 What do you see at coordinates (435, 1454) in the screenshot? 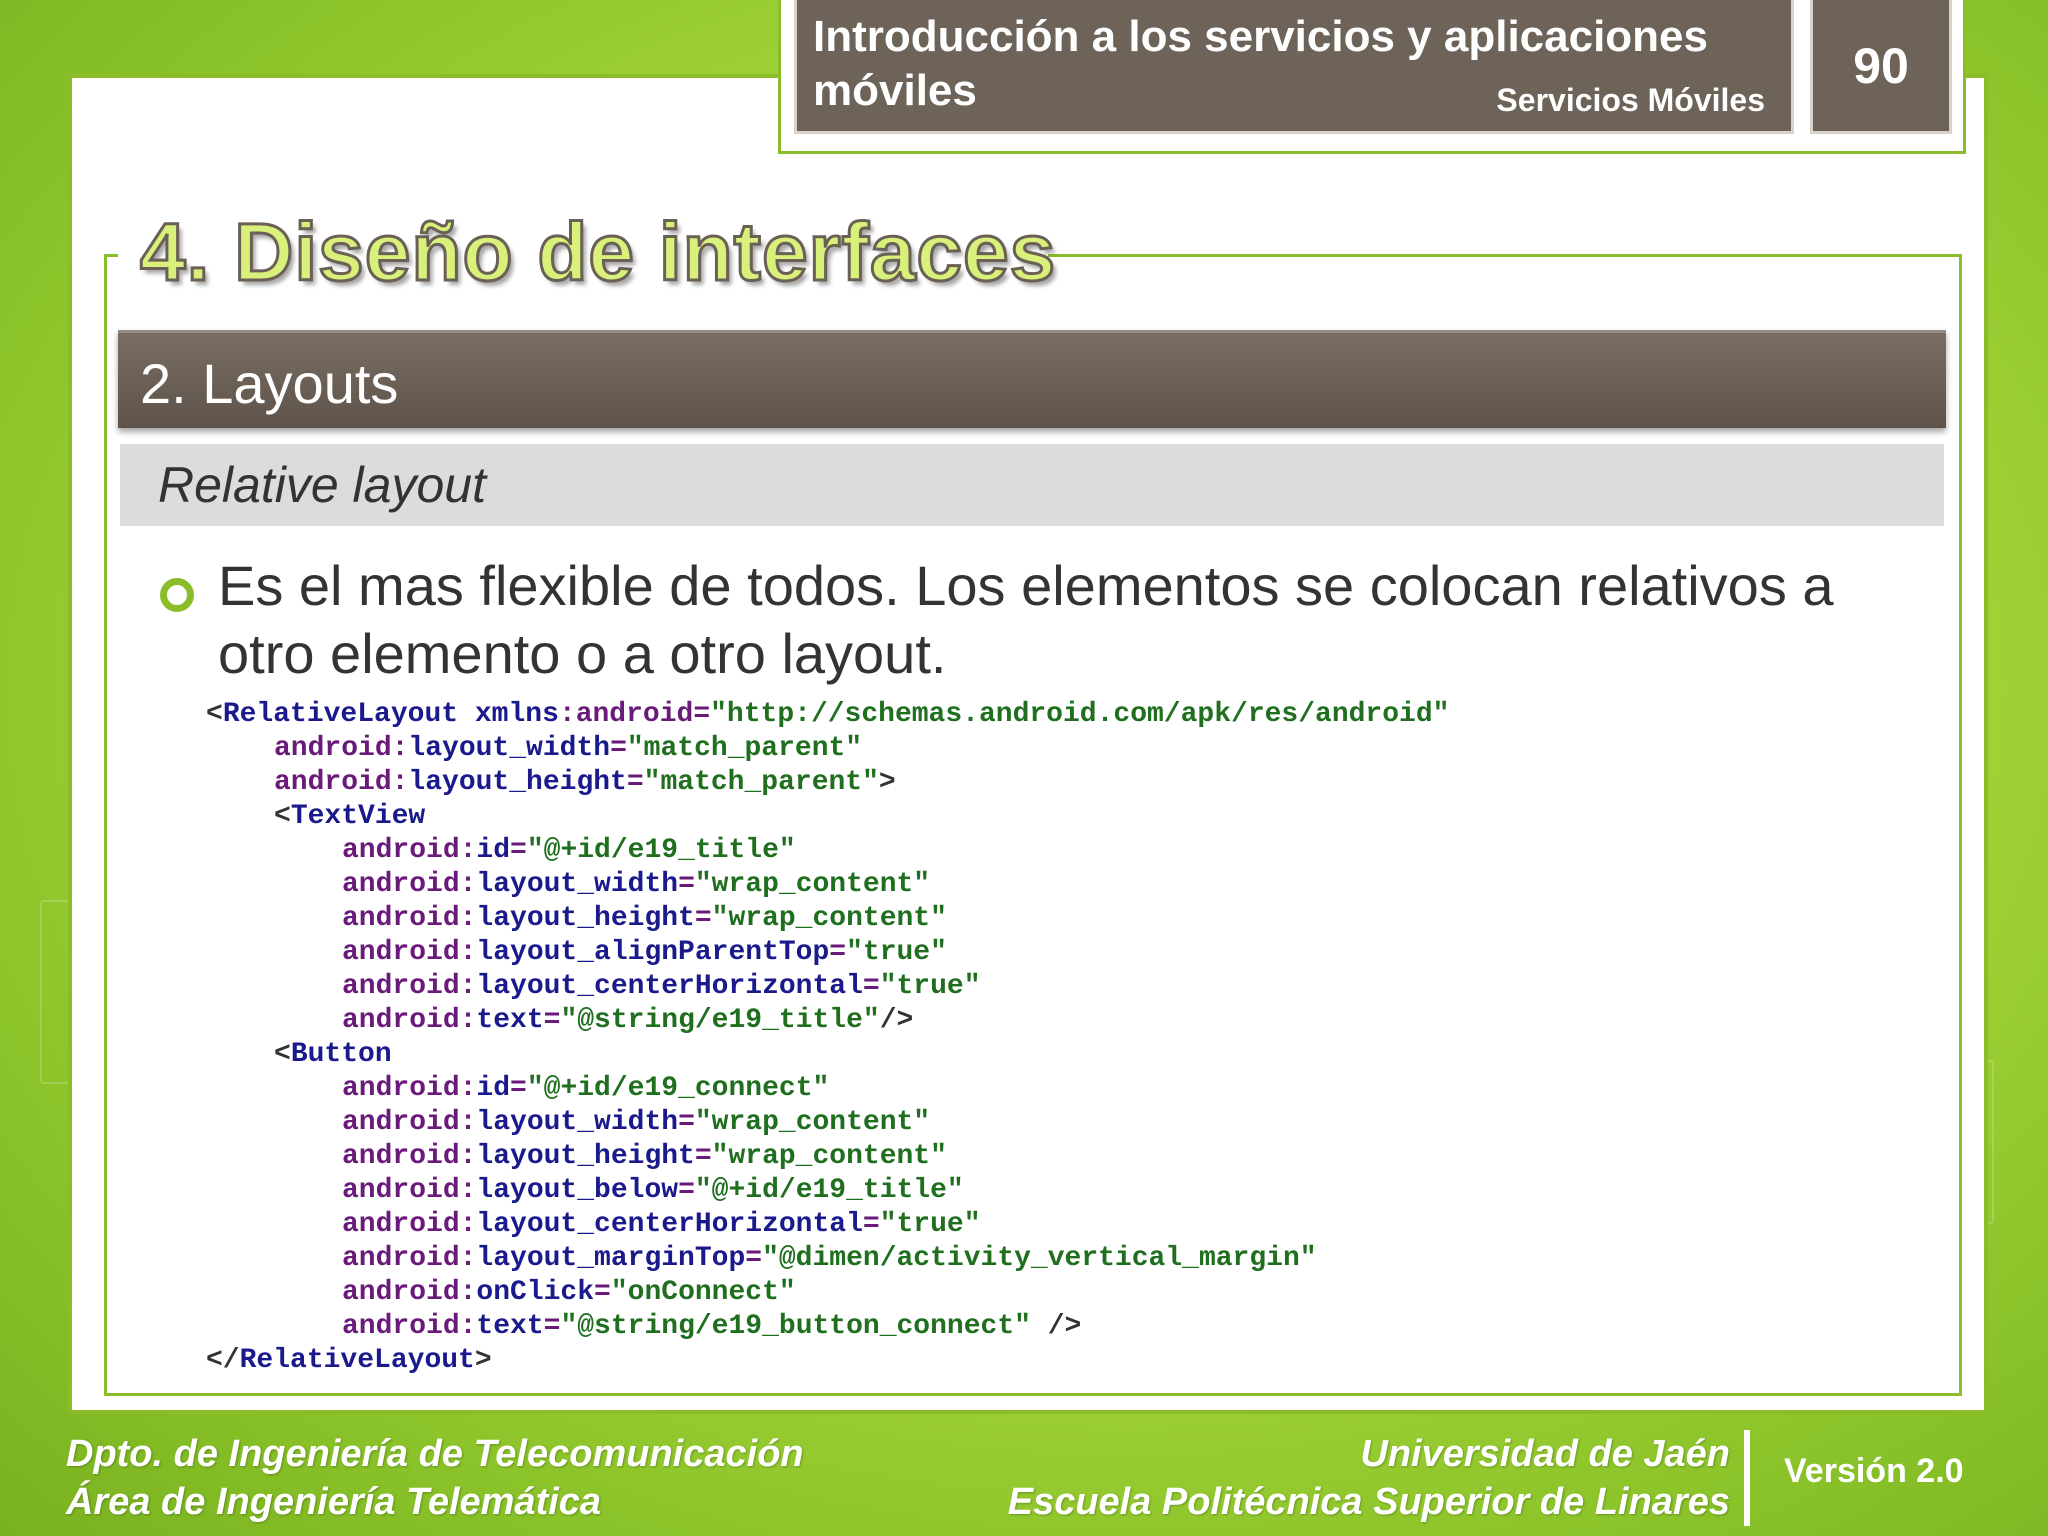
I see `footer-department: Dpto. de Ingeniería de Telecomunicación` at bounding box center [435, 1454].